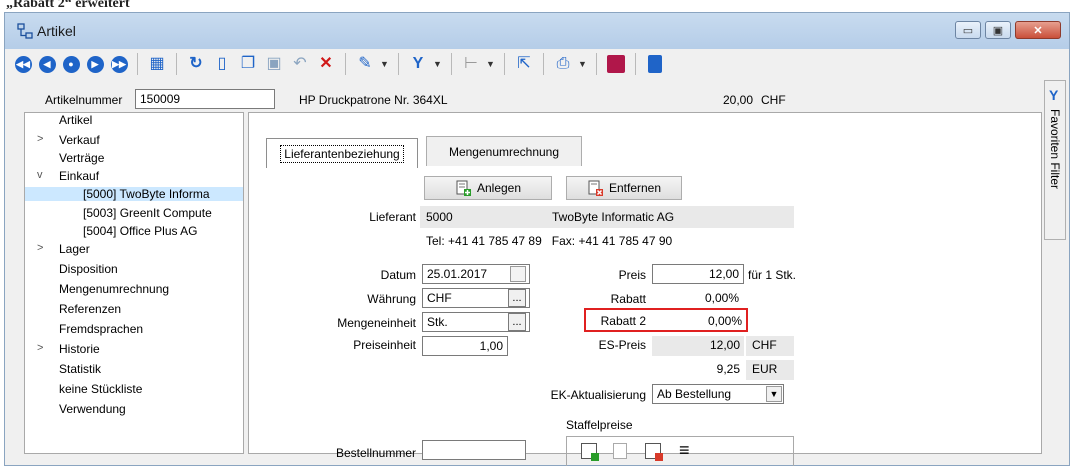 The image size is (1075, 466). Describe the element at coordinates (684, 450) in the screenshot. I see `menu-icon: ≡` at that location.